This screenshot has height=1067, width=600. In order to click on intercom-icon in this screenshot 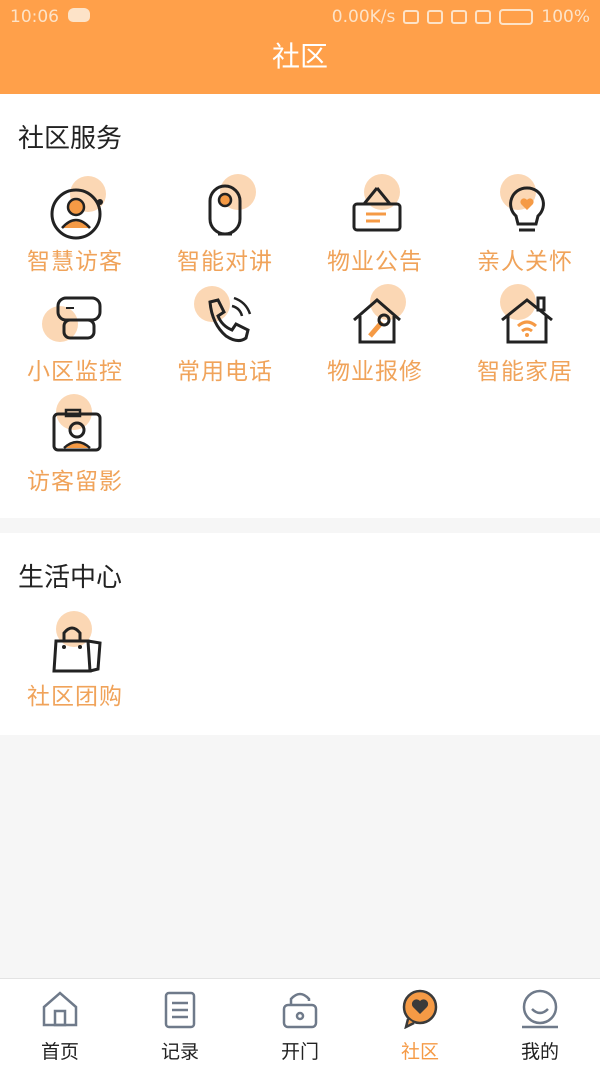, I will do `click(225, 209)`.